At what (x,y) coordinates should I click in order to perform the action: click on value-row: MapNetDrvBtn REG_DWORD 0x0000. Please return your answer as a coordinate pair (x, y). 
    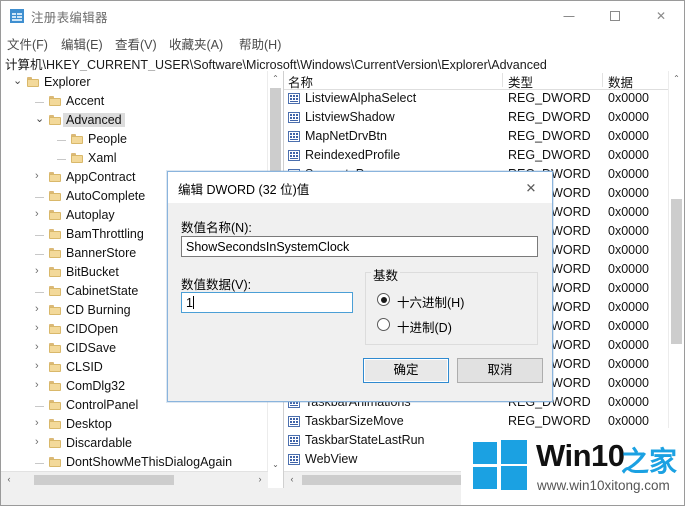
    Looking at the image, I should click on (484, 137).